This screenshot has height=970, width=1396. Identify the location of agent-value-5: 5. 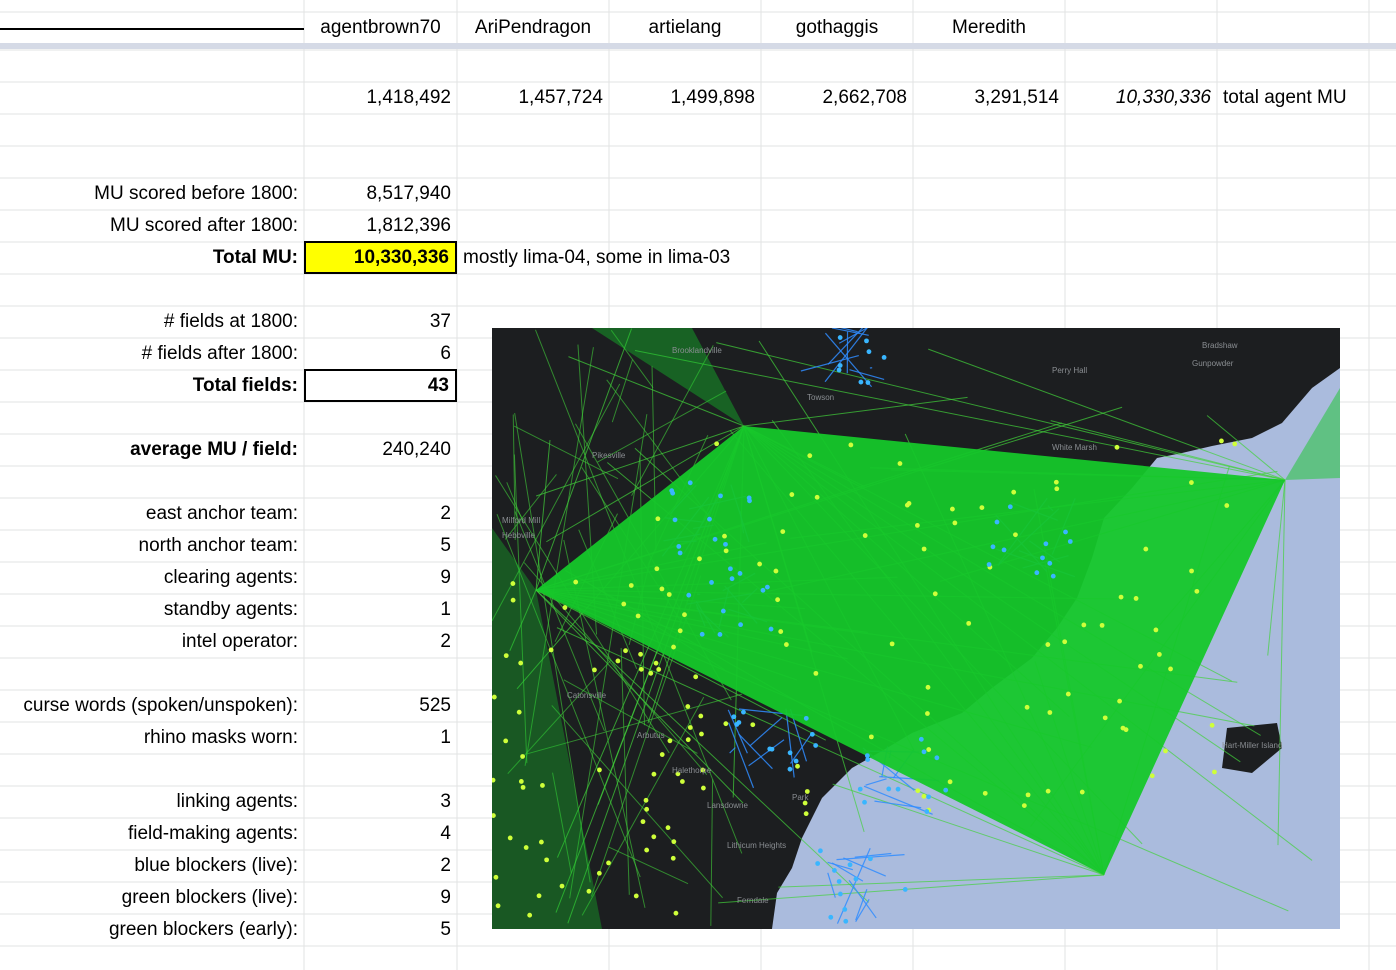
(380, 930).